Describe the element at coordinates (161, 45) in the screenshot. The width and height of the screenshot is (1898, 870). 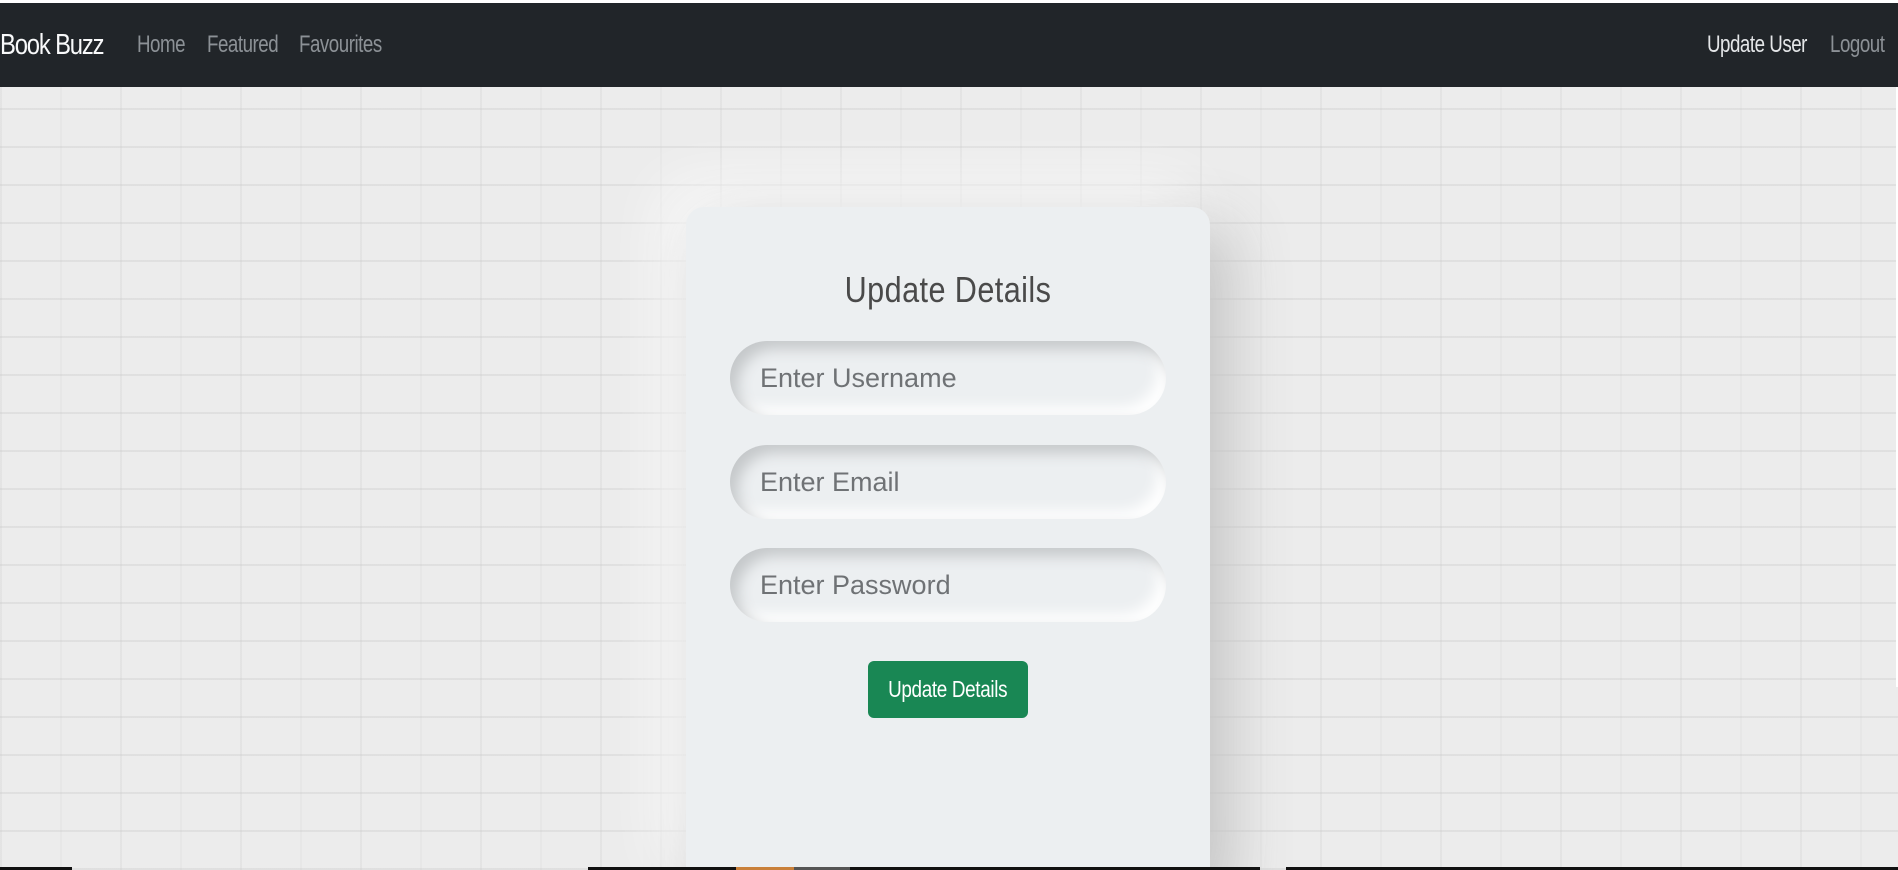
I see `nav-home-link: Home` at that location.